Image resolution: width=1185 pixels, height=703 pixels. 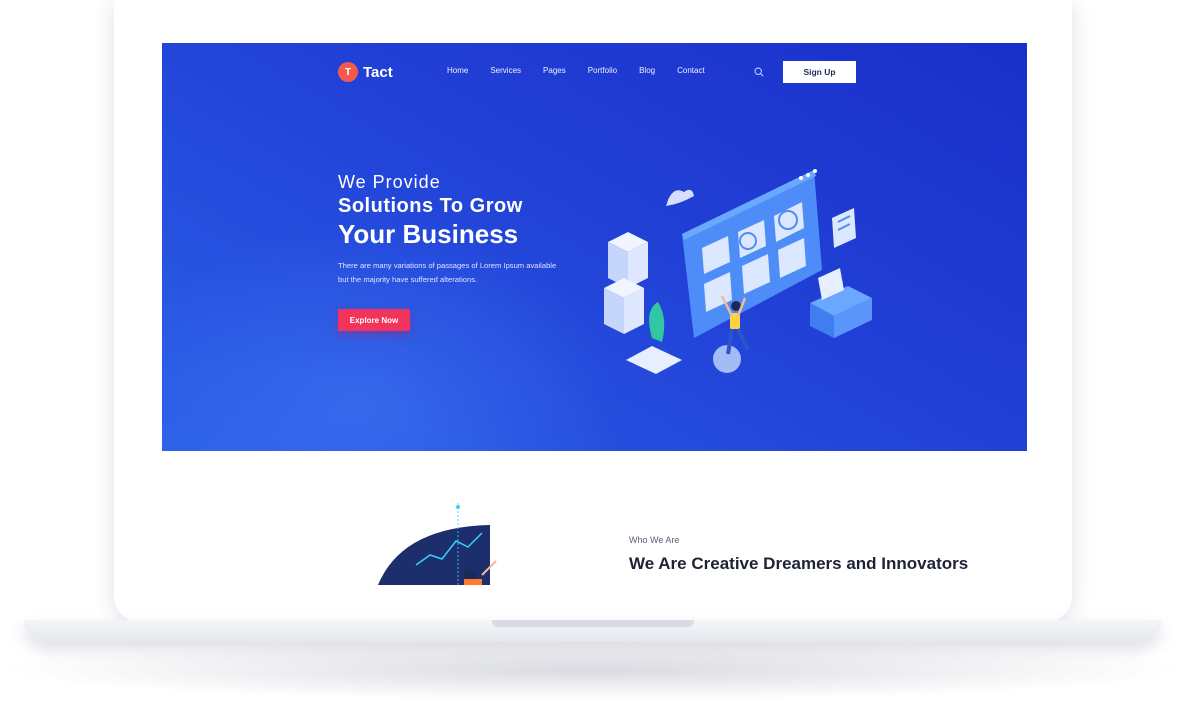 I want to click on search-icon, so click(x=759, y=72).